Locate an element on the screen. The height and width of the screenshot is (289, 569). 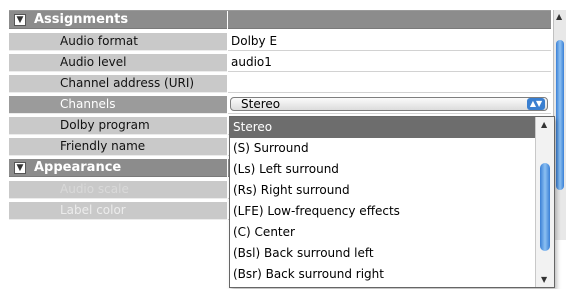
property-label: Audio format is located at coordinates (99, 41).